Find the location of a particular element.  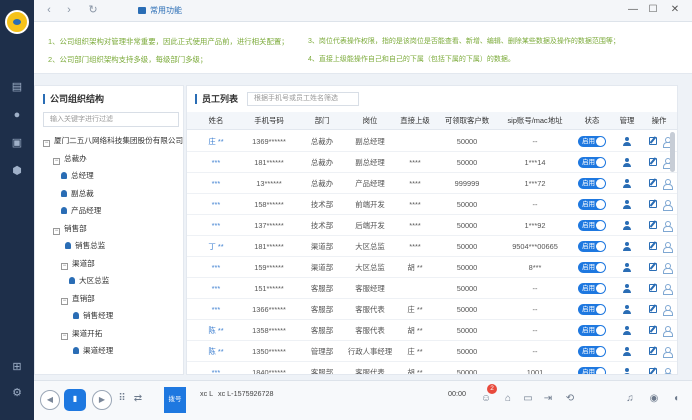

refresh-icon: ↻ is located at coordinates (93, 10).